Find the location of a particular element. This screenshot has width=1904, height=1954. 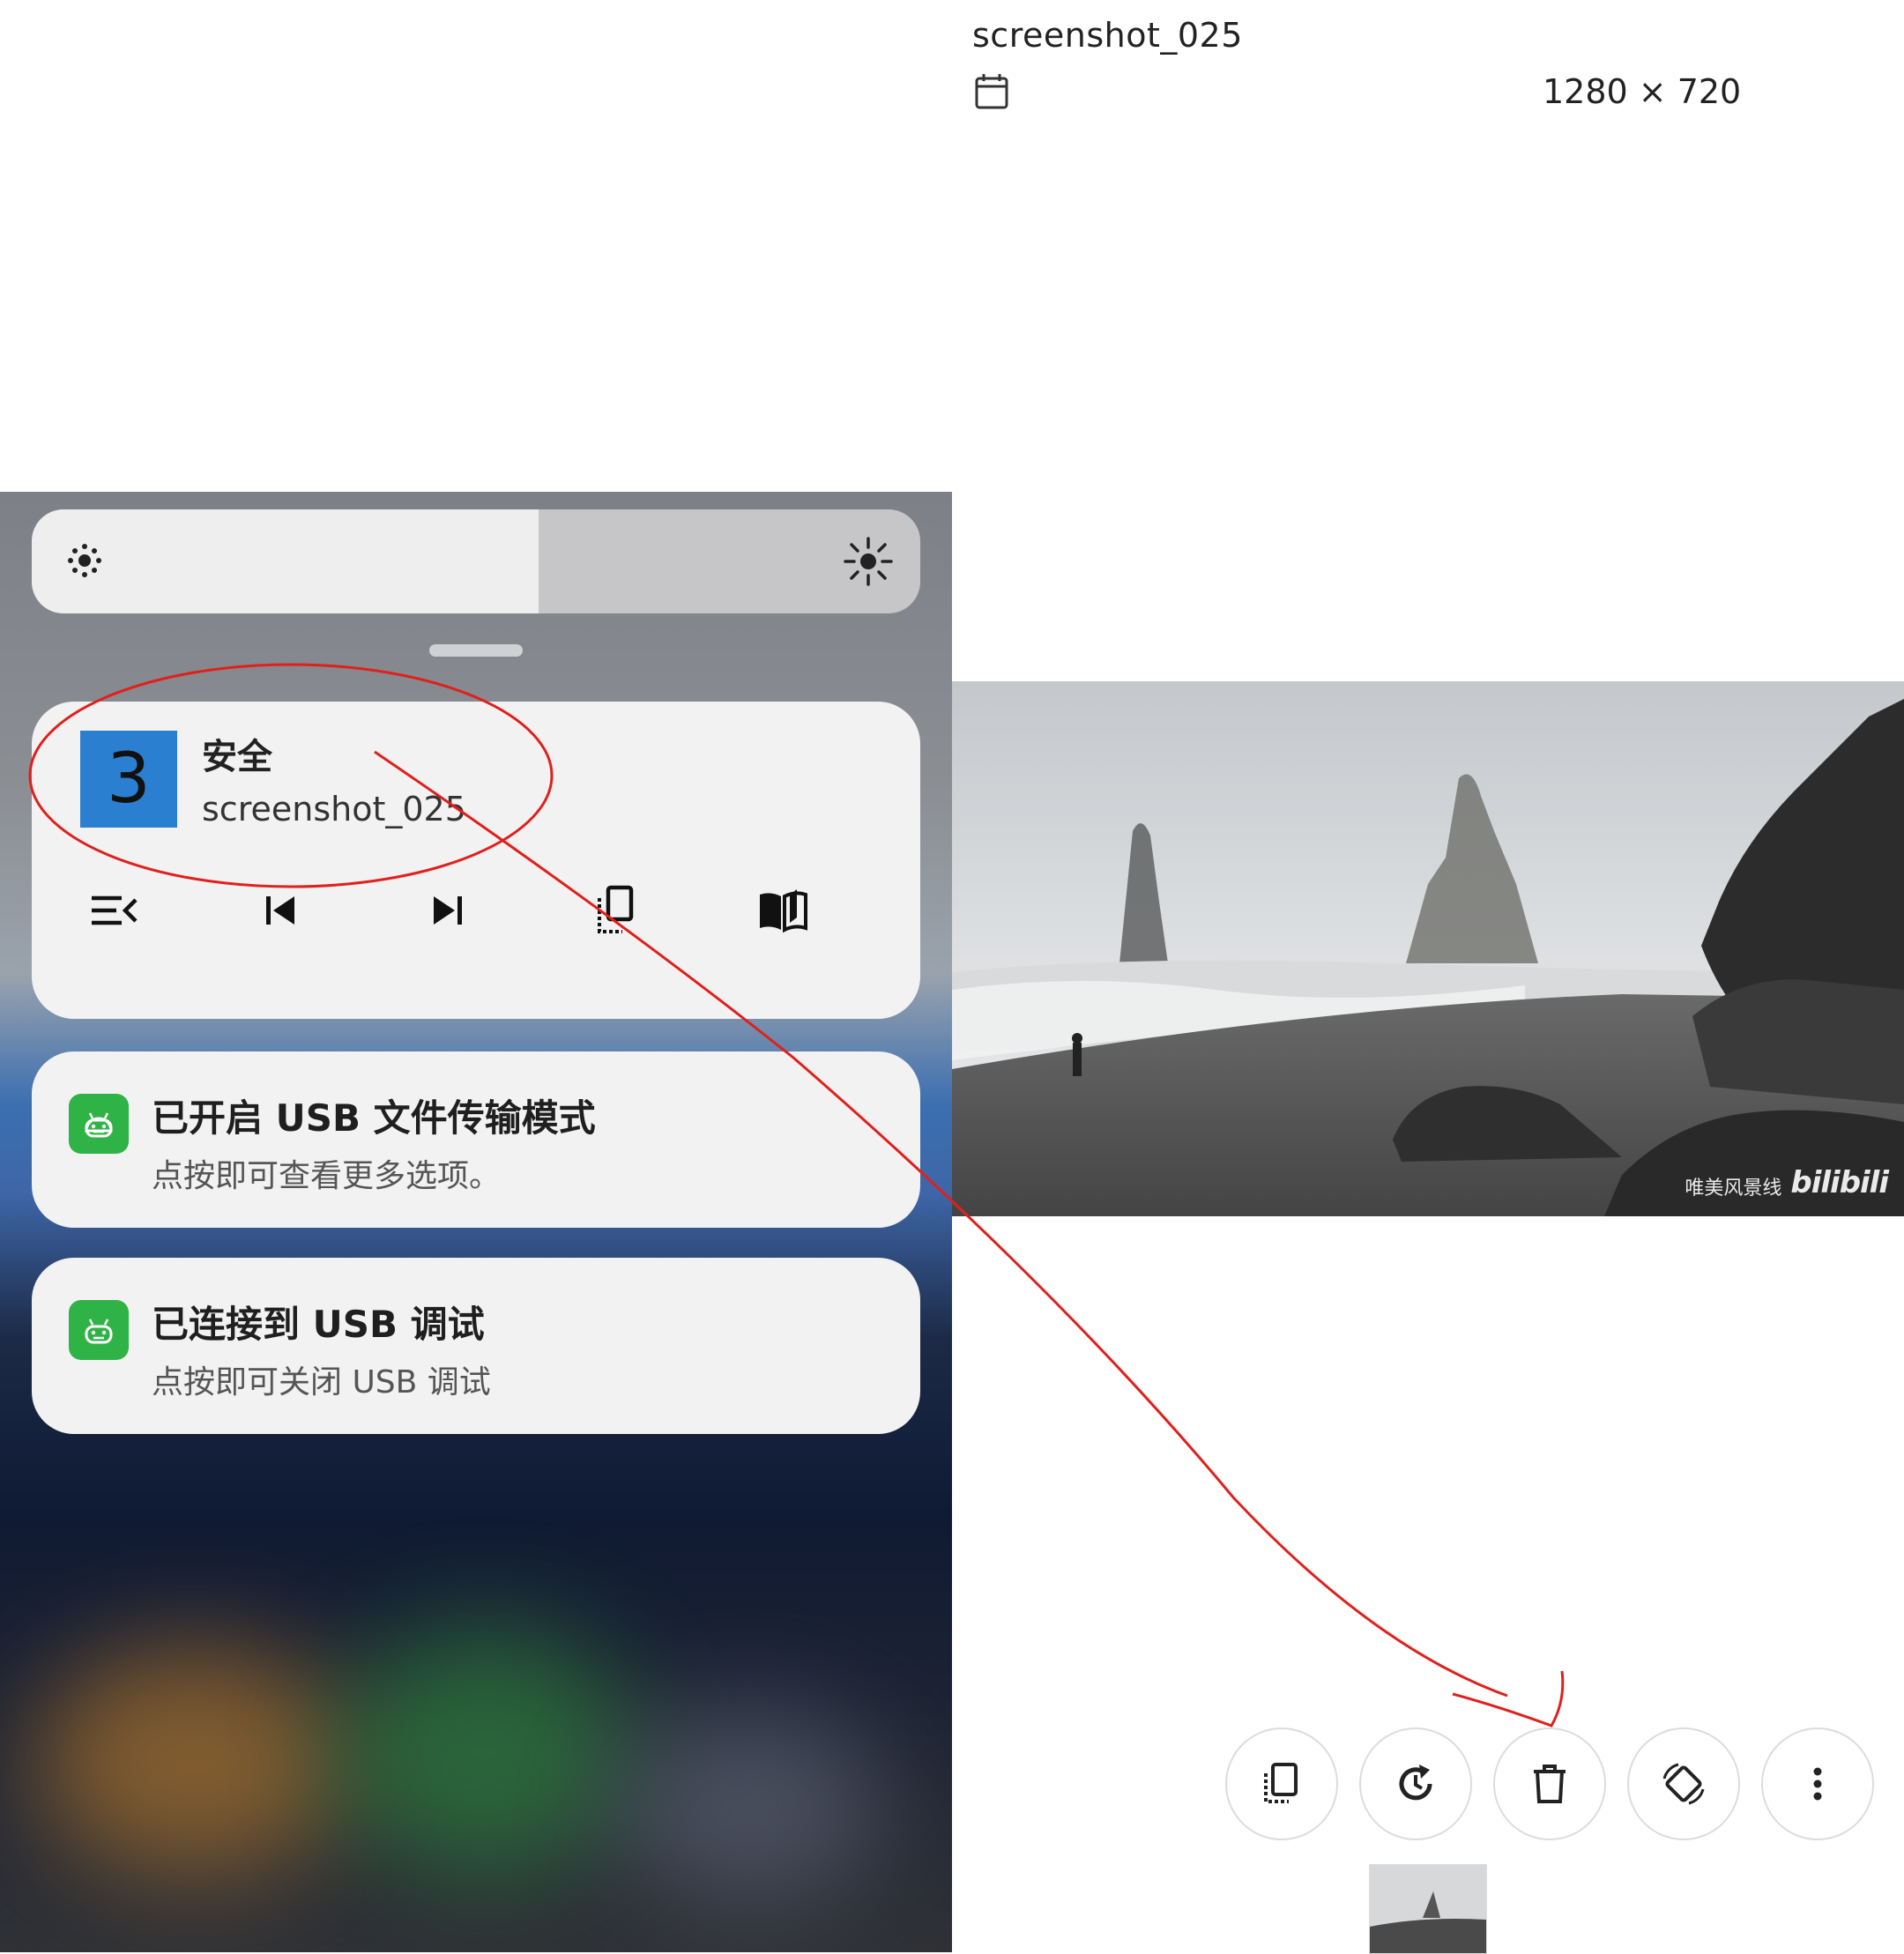

book-button is located at coordinates (783, 910).